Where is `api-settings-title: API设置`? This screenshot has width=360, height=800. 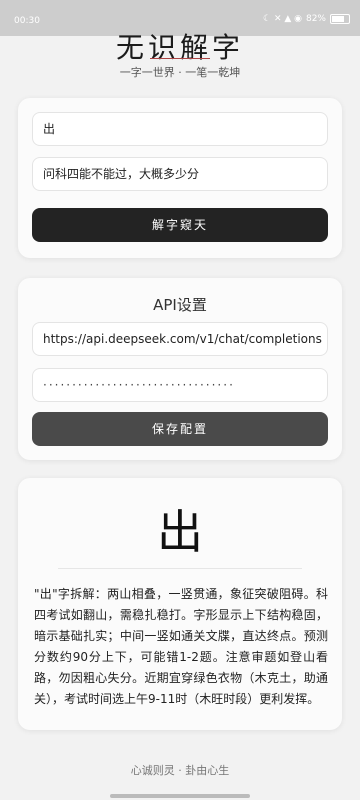
api-settings-title: API设置 is located at coordinates (180, 305).